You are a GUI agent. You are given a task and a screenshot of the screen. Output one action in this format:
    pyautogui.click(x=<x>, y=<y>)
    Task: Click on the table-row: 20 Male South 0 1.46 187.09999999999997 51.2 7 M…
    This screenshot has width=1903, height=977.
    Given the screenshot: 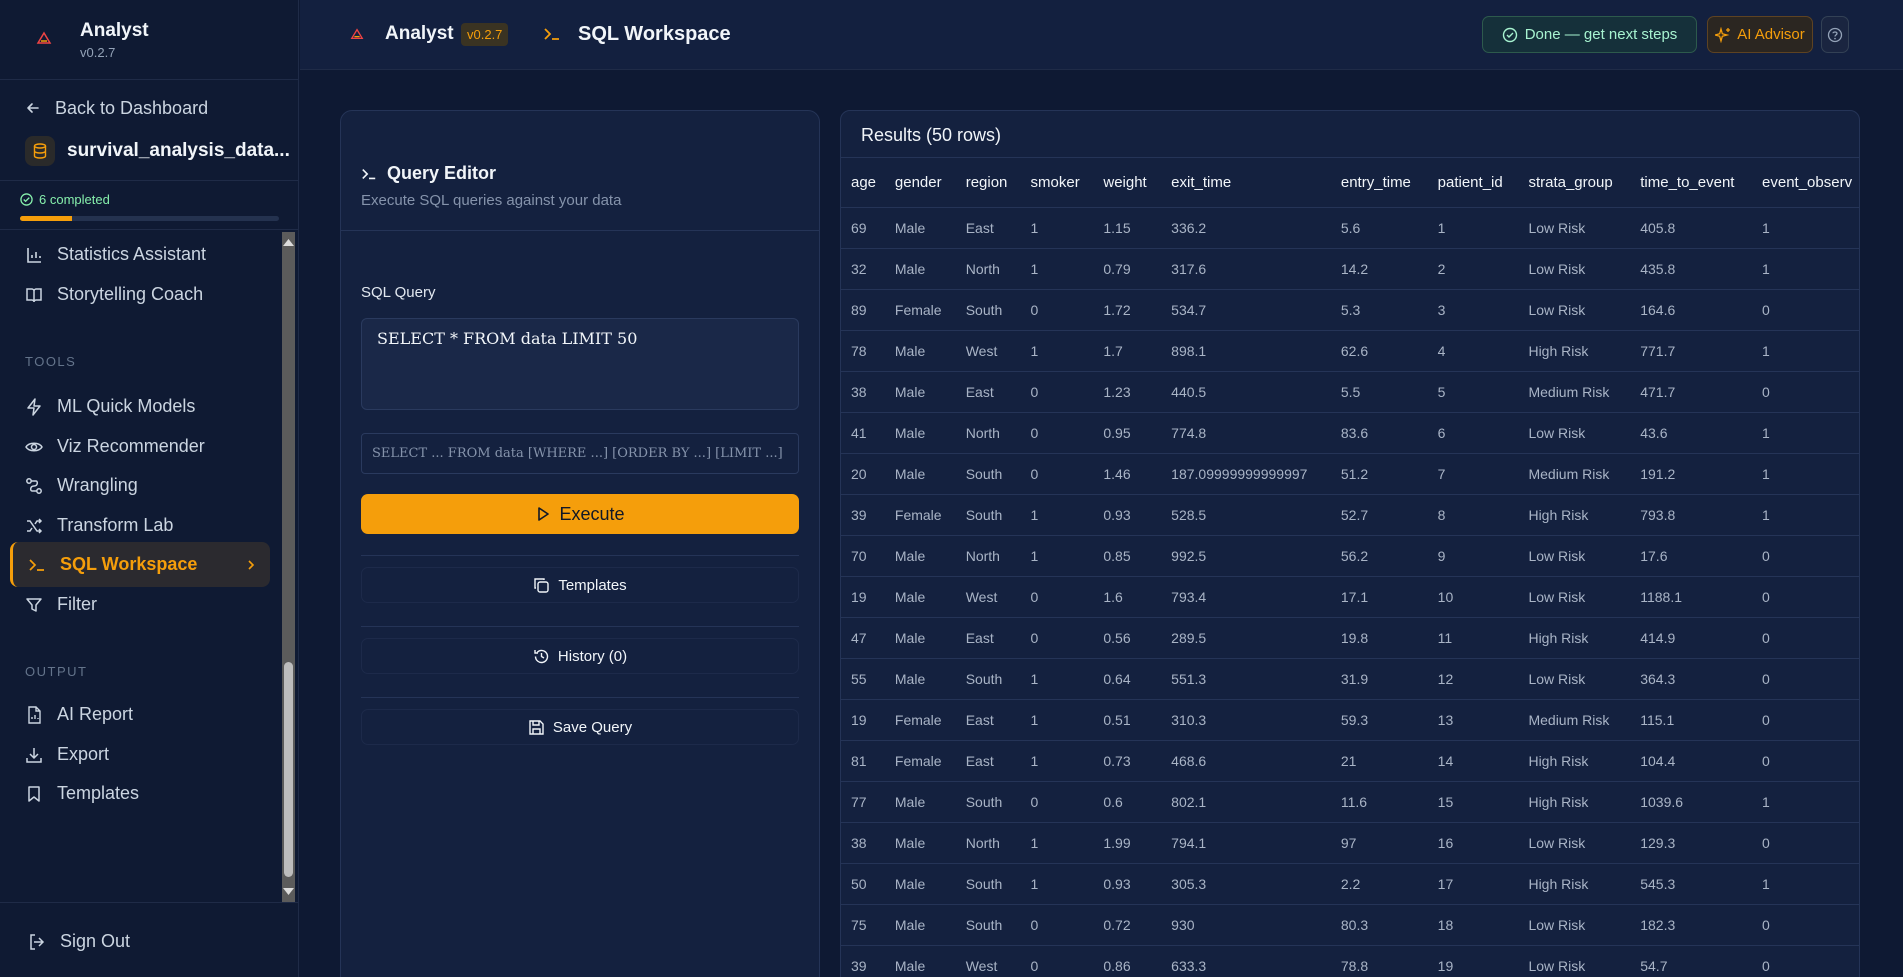 What is the action you would take?
    pyautogui.click(x=1350, y=474)
    